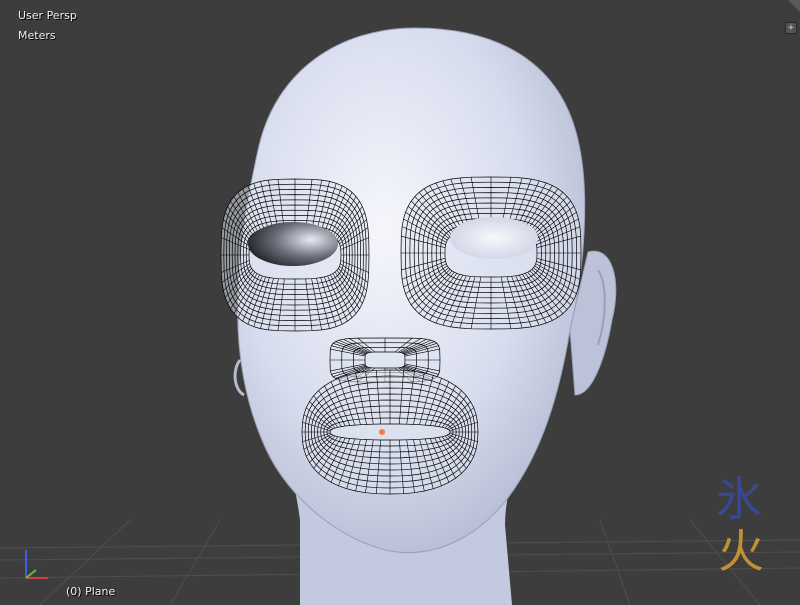  Describe the element at coordinates (47, 15) in the screenshot. I see `view-name-label: User Persp` at that location.